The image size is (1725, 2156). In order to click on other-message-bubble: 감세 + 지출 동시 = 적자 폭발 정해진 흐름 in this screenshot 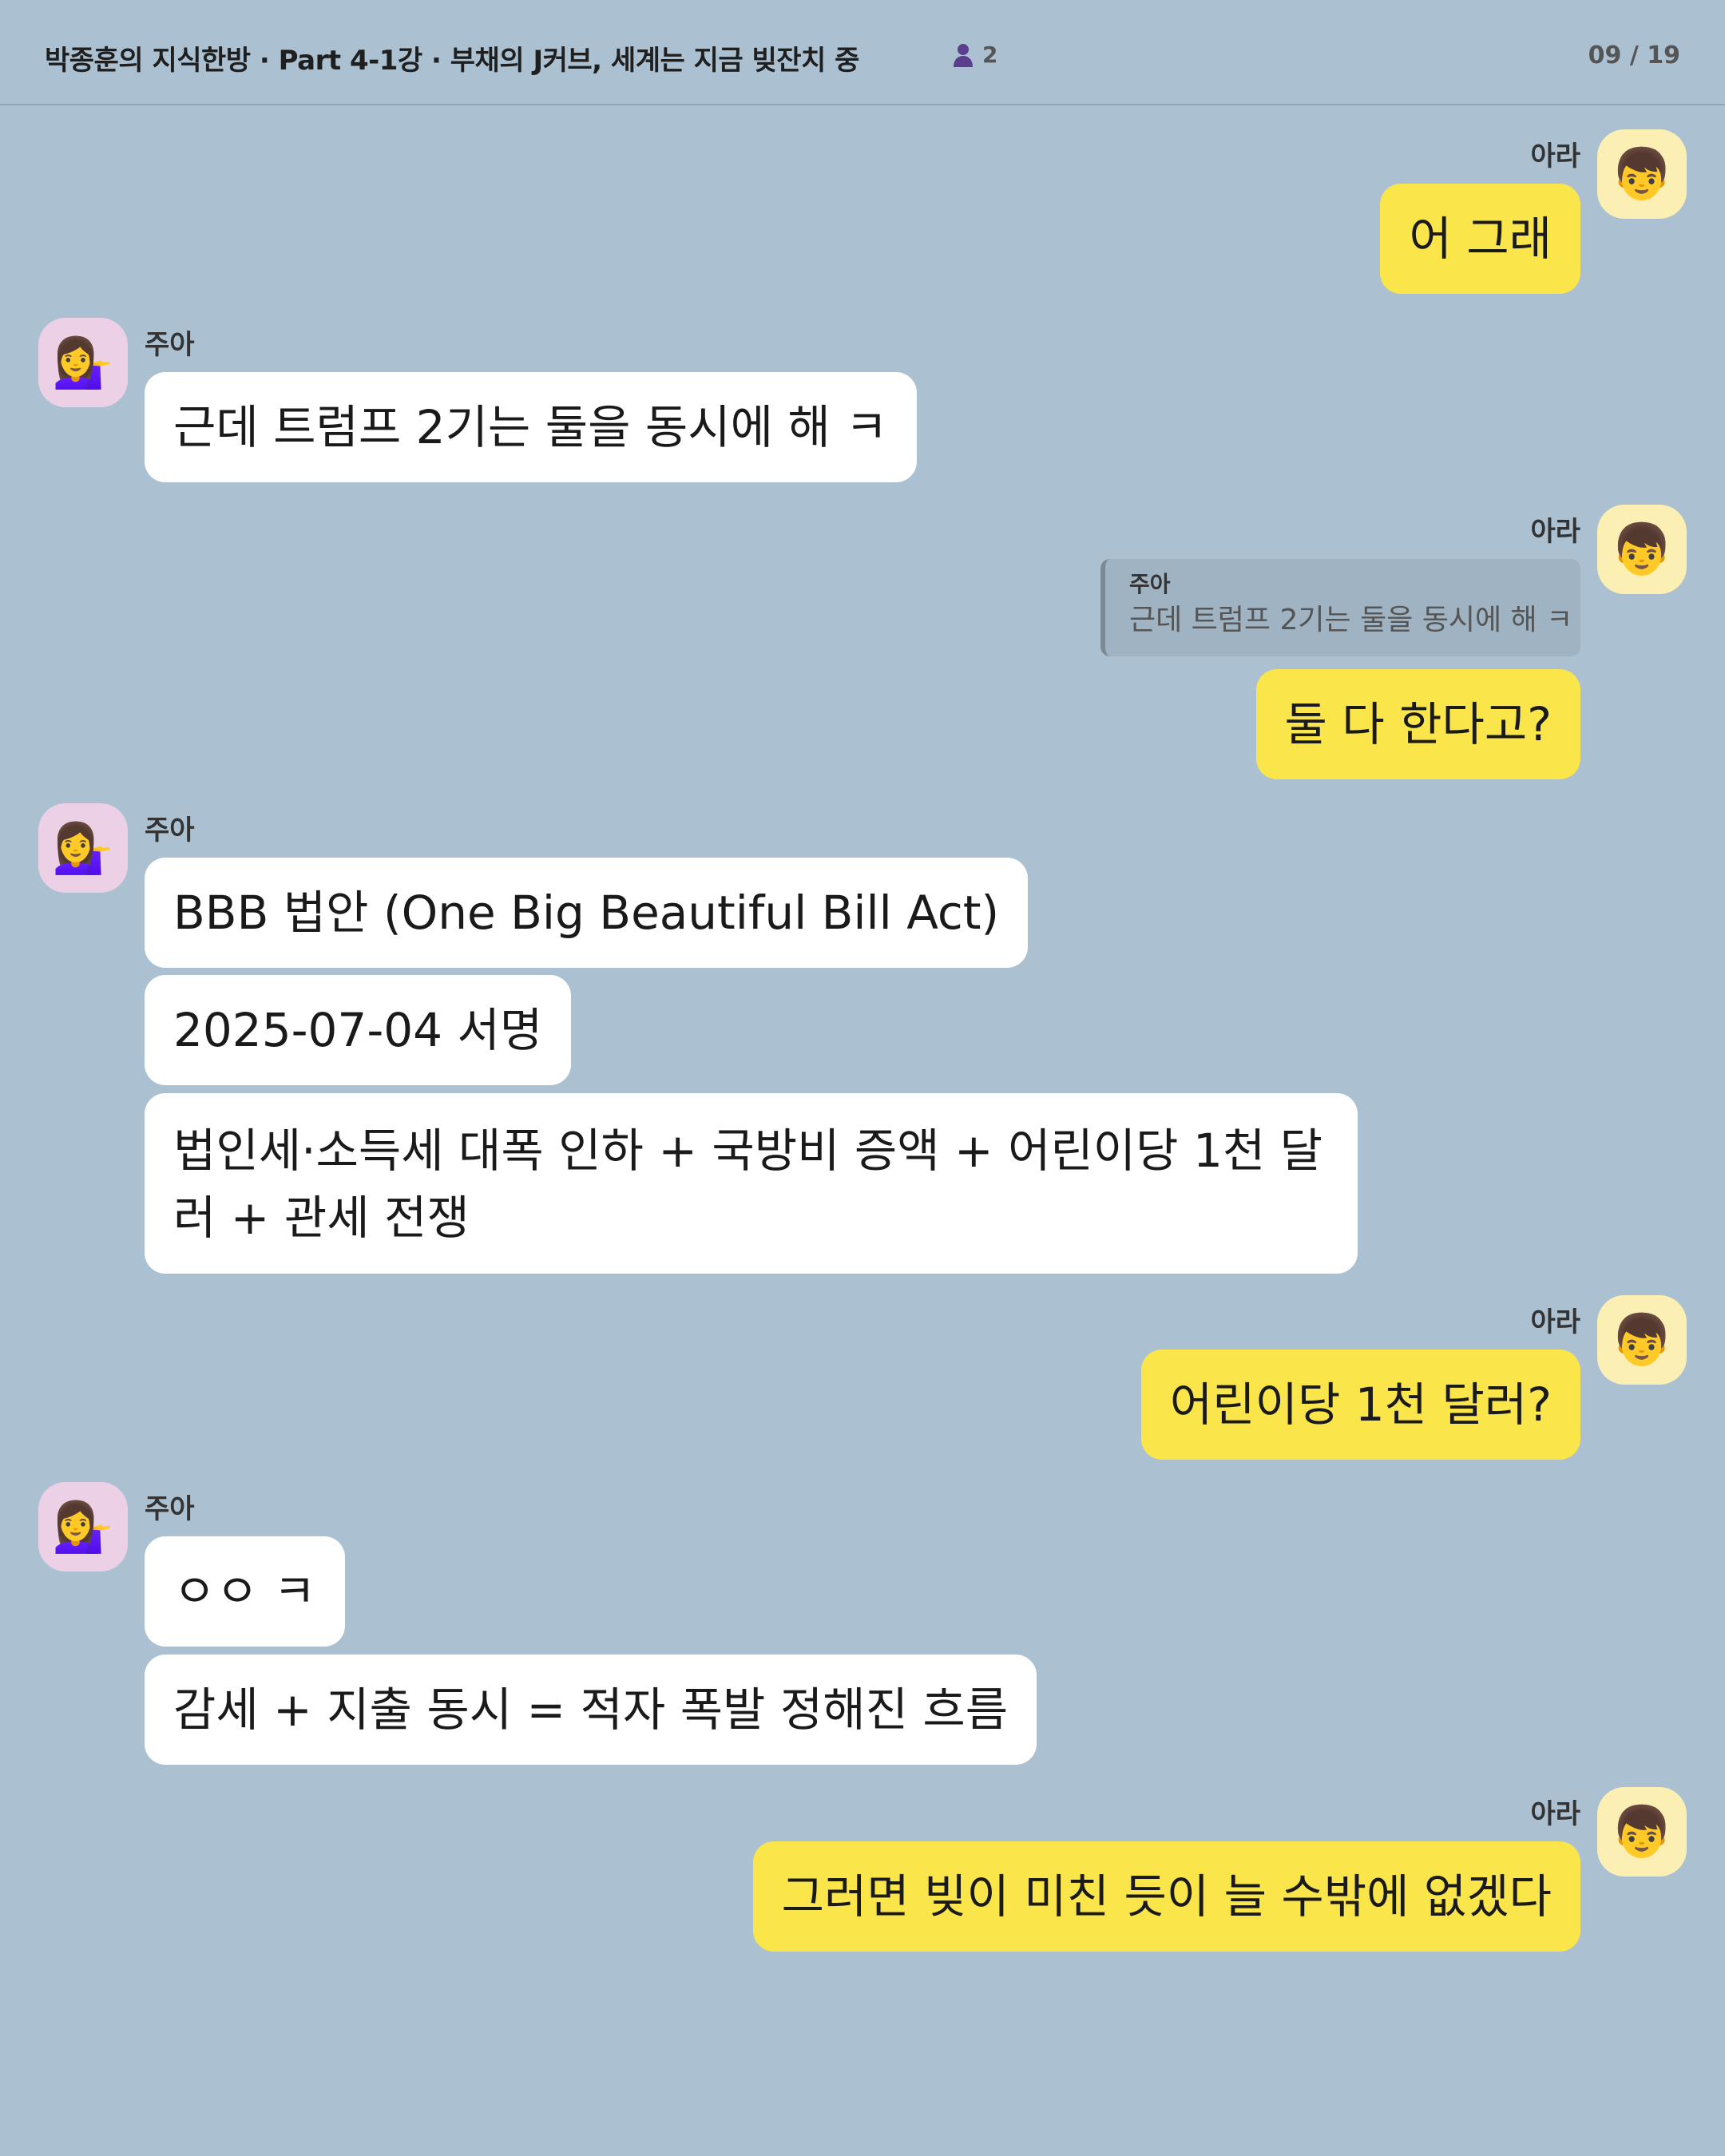, I will do `click(591, 1710)`.